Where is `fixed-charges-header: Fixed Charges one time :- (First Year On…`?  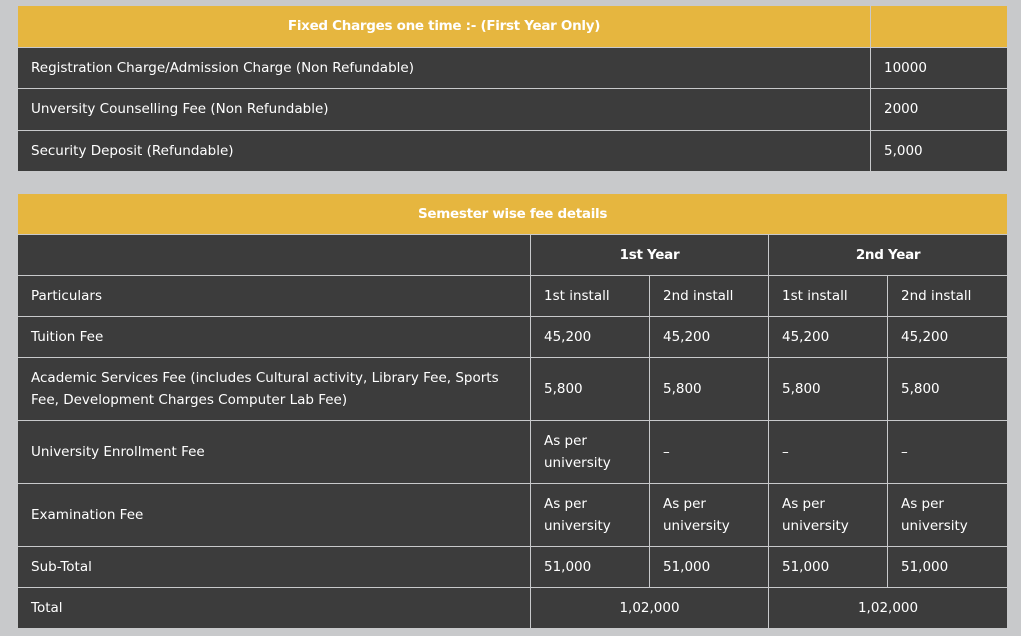
fixed-charges-header: Fixed Charges one time :- (First Year On… is located at coordinates (512, 26).